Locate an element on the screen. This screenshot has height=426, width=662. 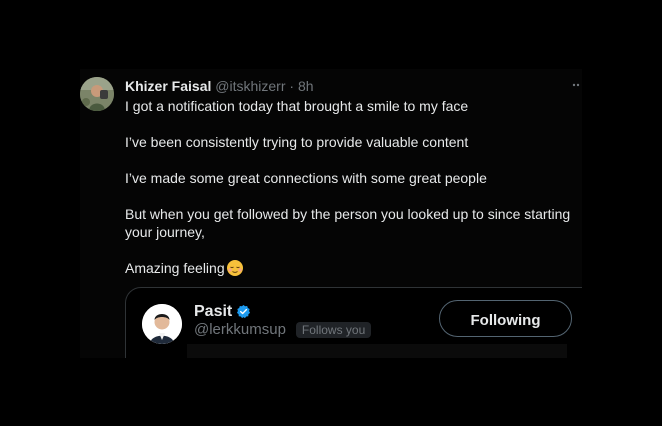
following-button: Following is located at coordinates (505, 318).